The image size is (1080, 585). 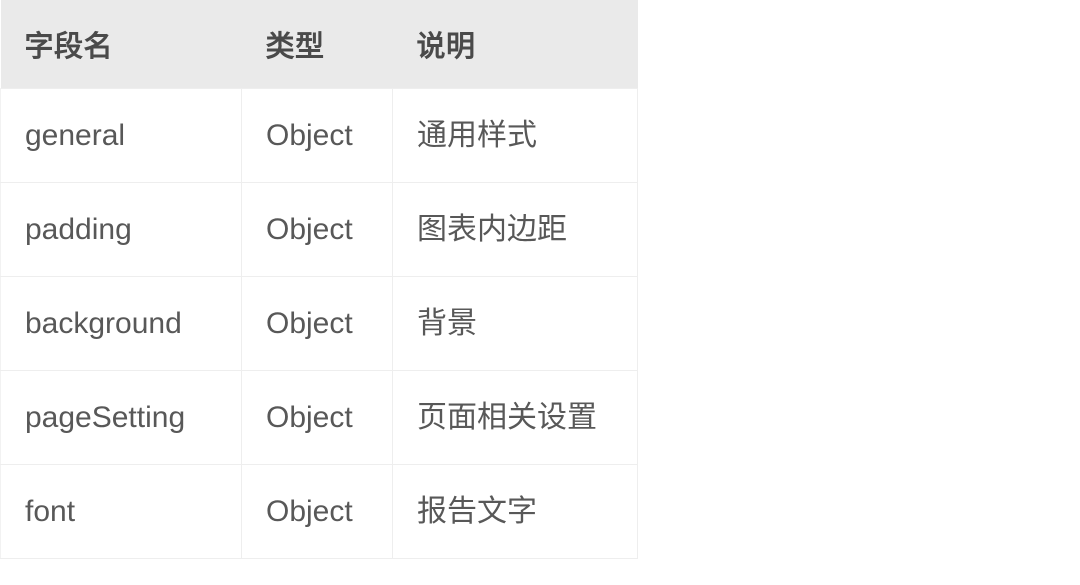 What do you see at coordinates (446, 46) in the screenshot?
I see `column-header-description: 说明` at bounding box center [446, 46].